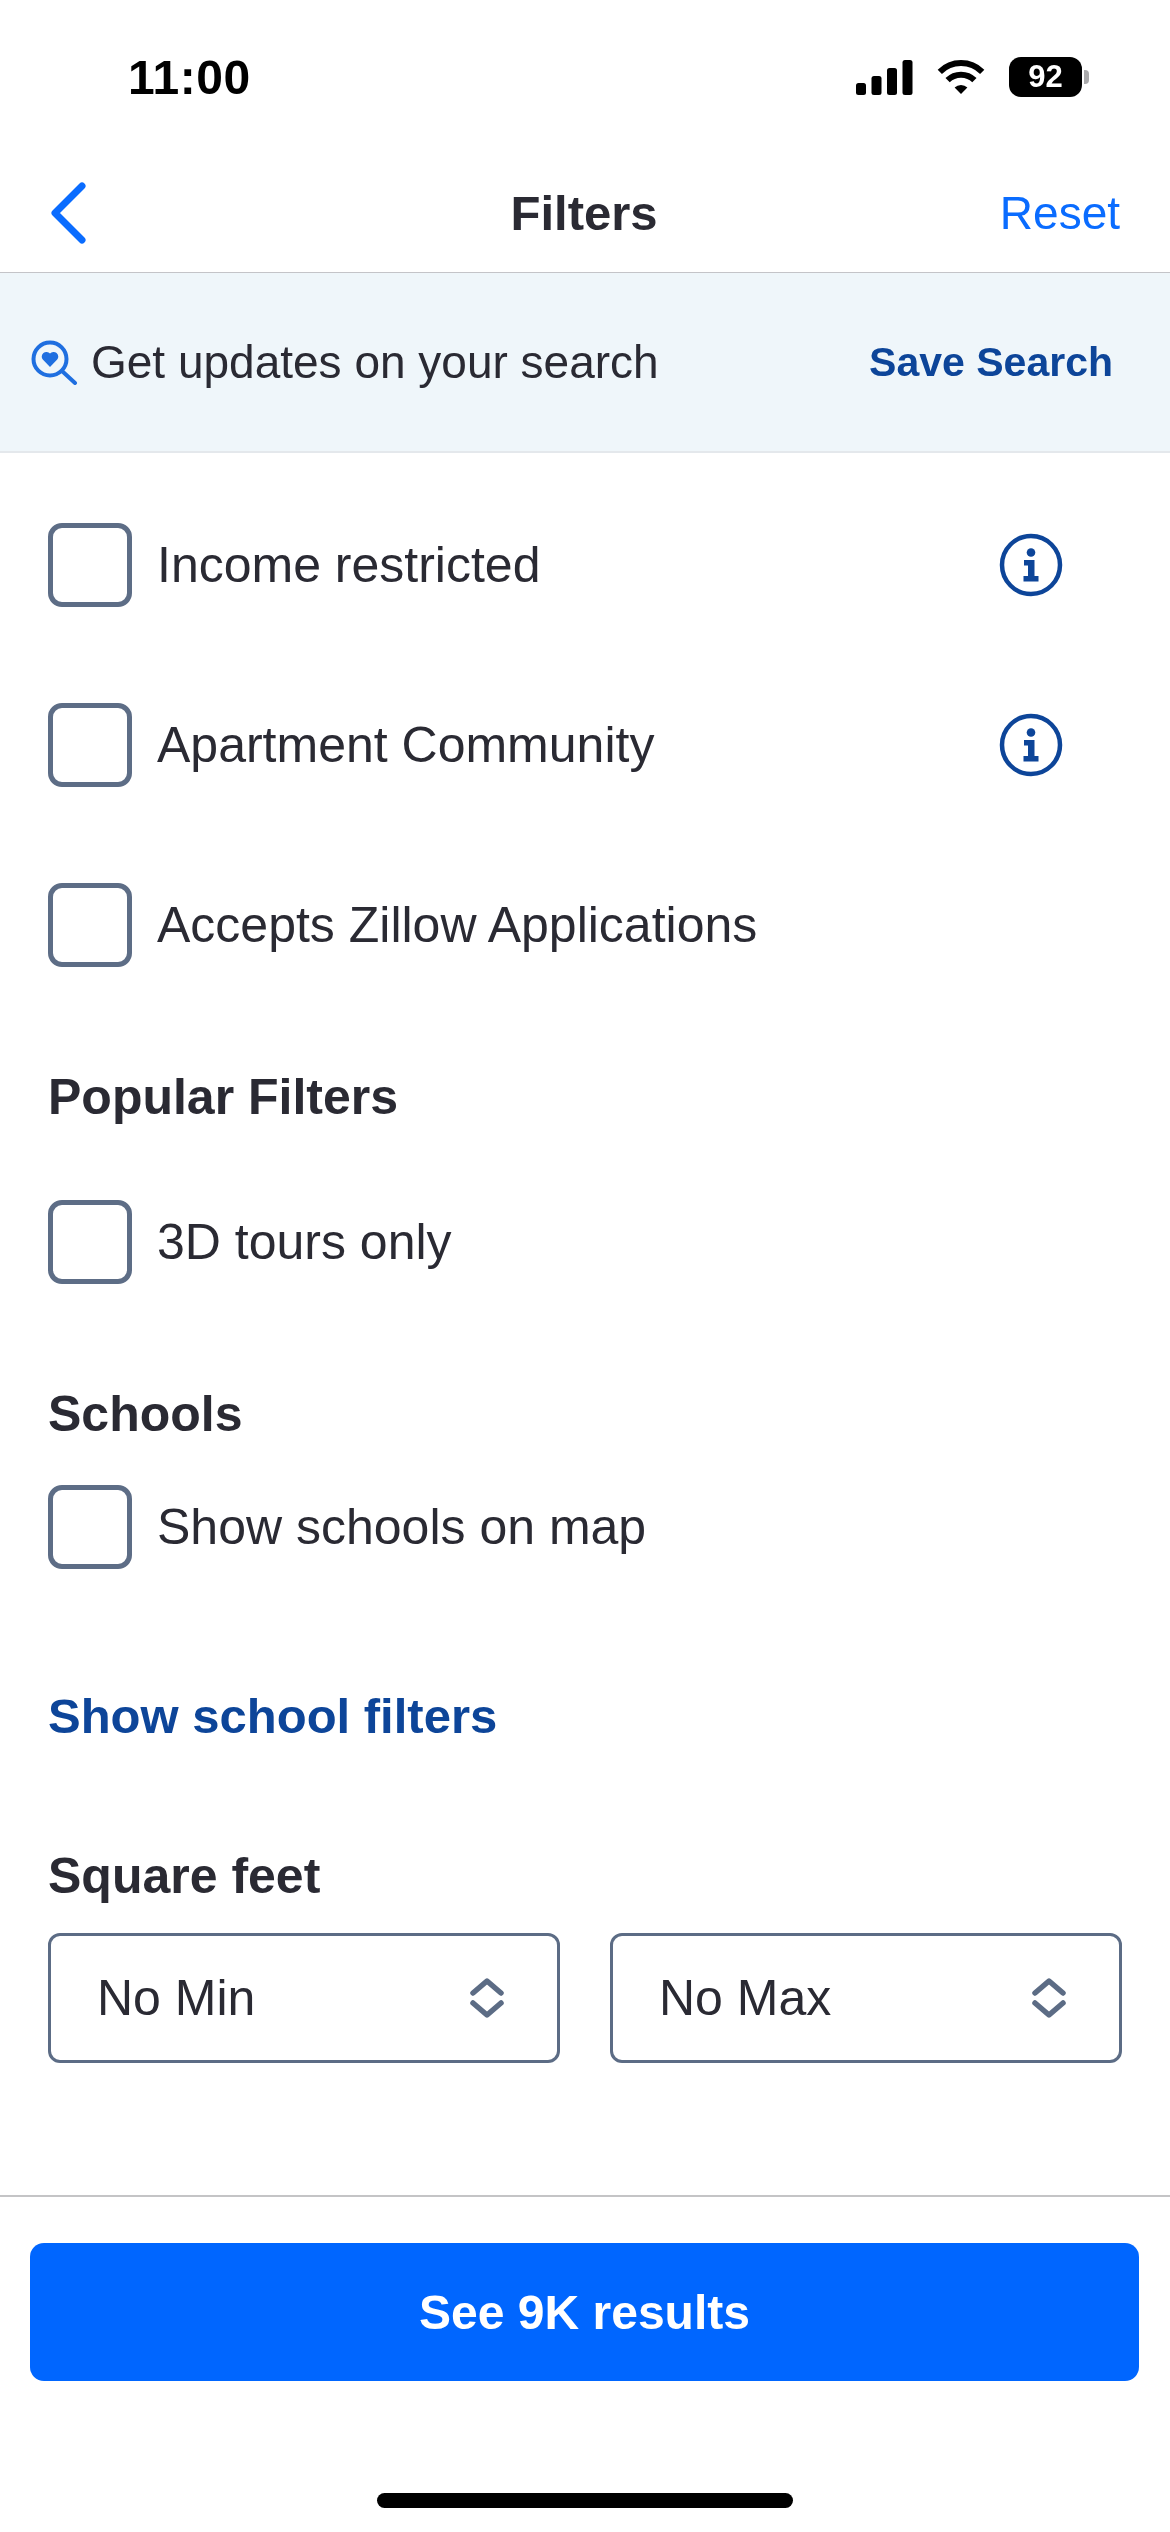 The height and width of the screenshot is (2532, 1170). I want to click on option-label: Income restricted, so click(349, 565).